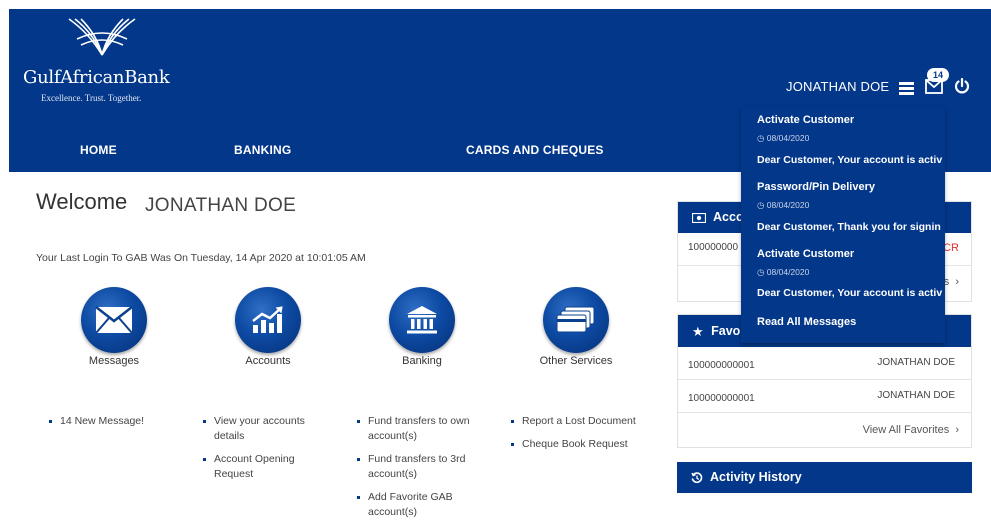 The width and height of the screenshot is (991, 522). I want to click on service-label: Accounts, so click(268, 361).